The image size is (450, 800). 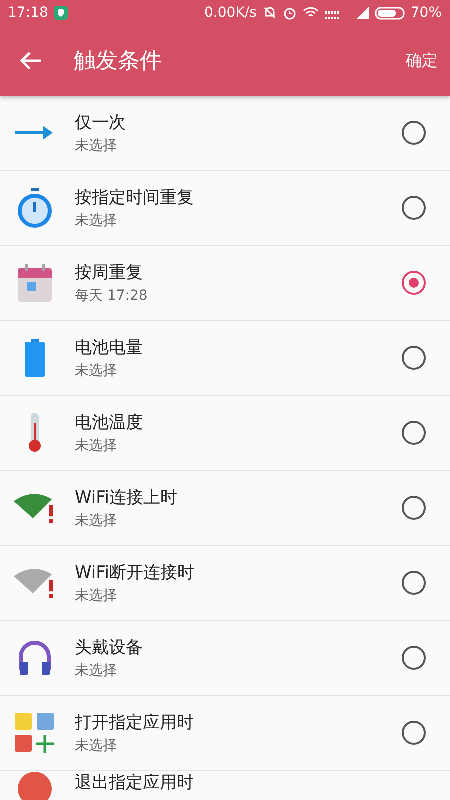 What do you see at coordinates (426, 13) in the screenshot?
I see `battery-percent: 70%` at bounding box center [426, 13].